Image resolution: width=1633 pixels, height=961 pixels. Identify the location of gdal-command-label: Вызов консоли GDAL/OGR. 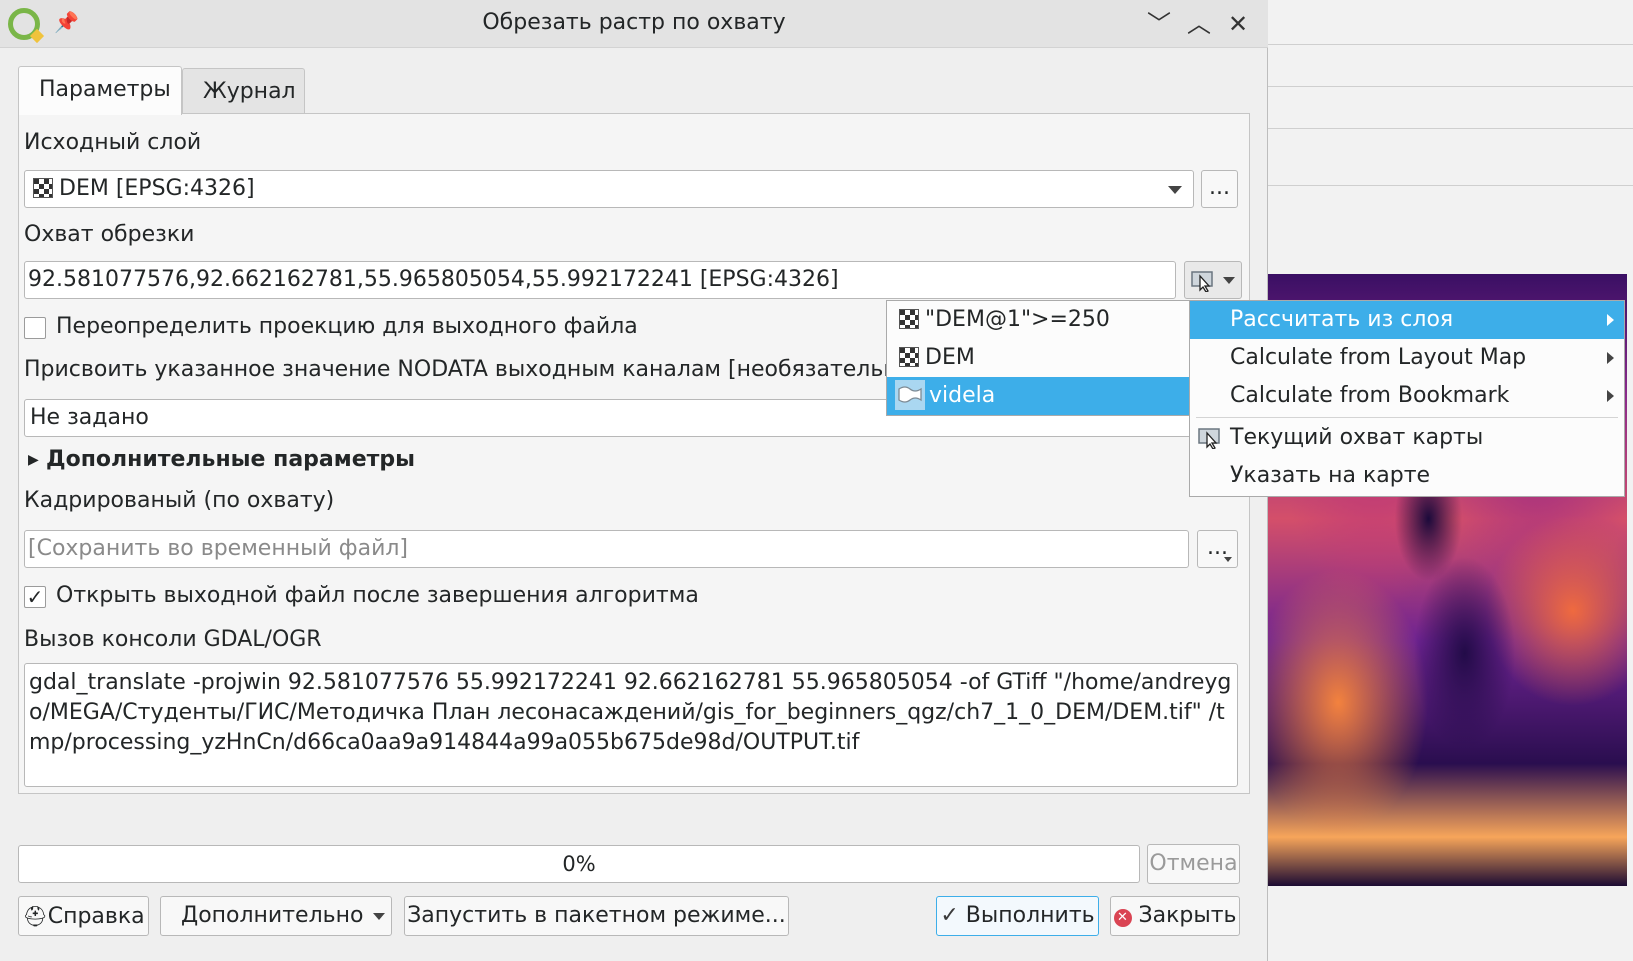
(173, 639).